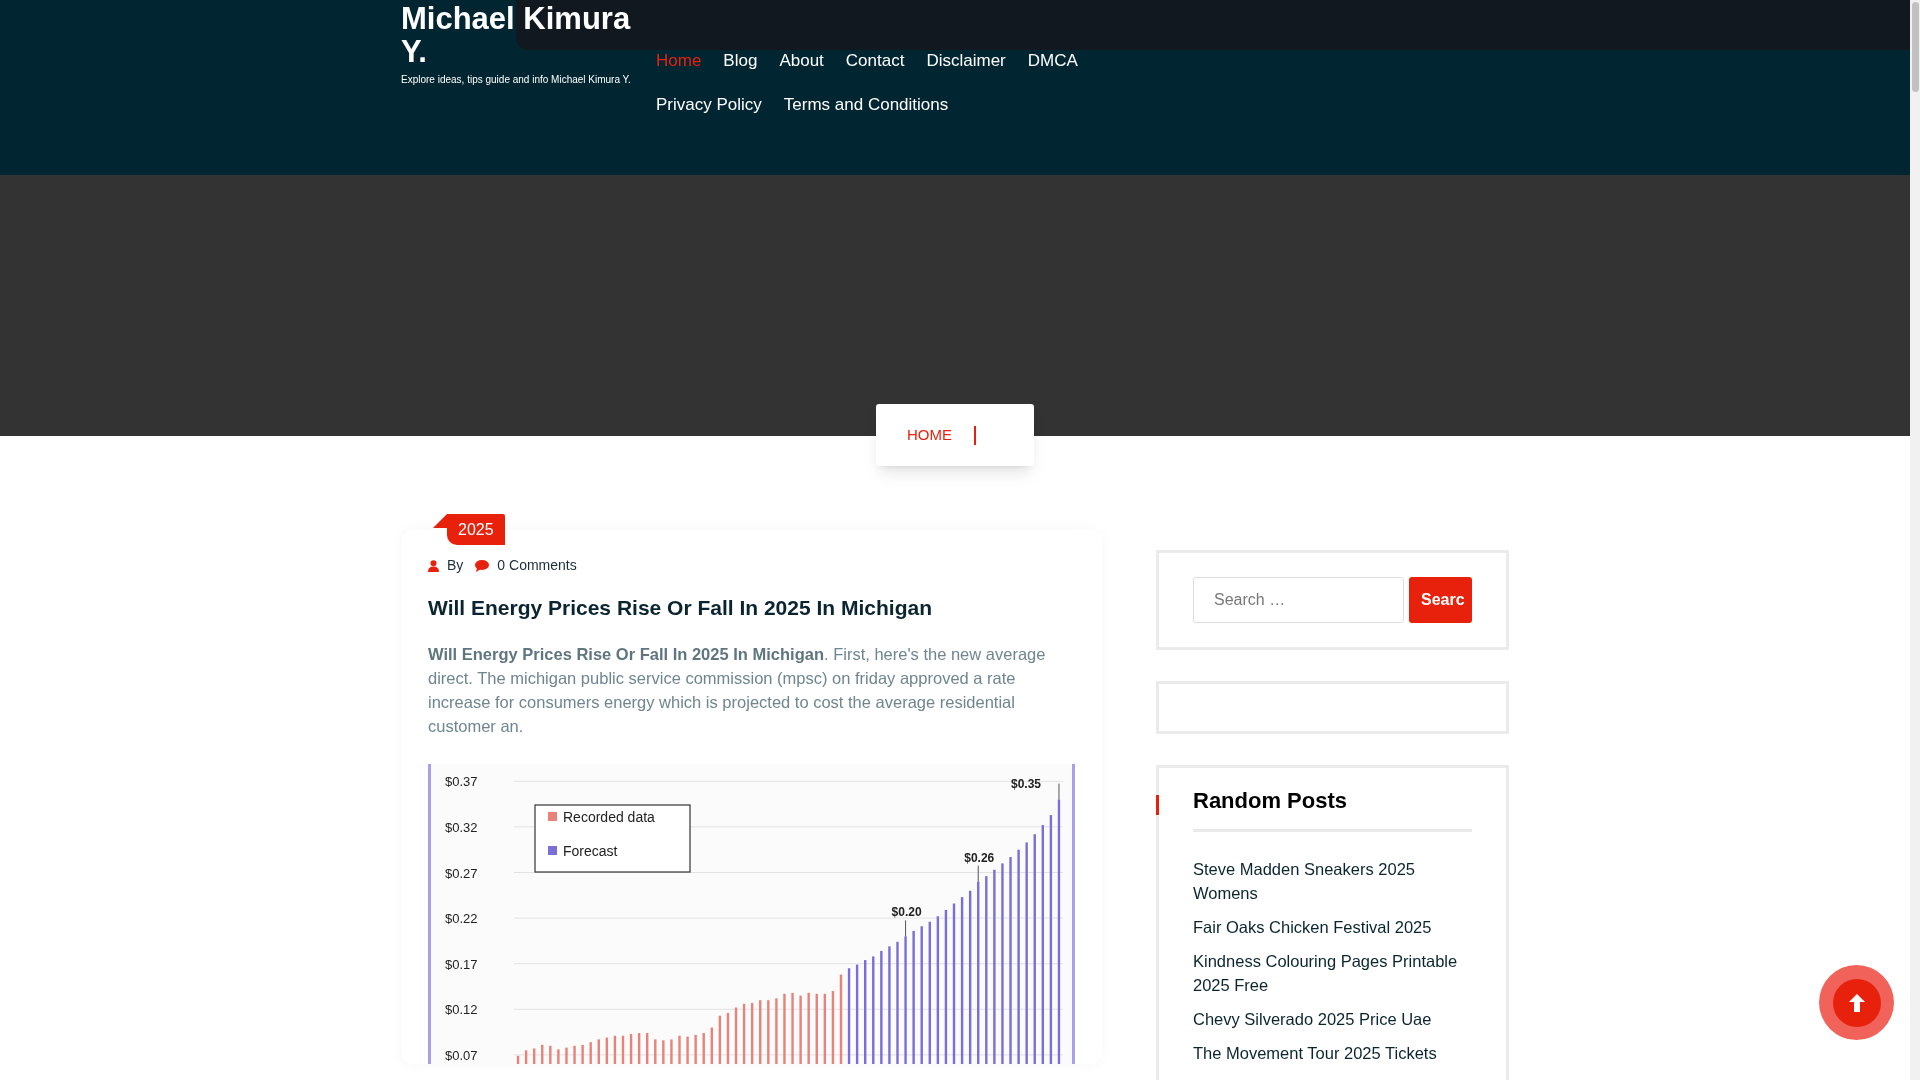 Image resolution: width=1920 pixels, height=1080 pixels. I want to click on post-excerpt: Will Energy Prices Rise Or Fall In 2025 In Michigan. First, here's the new average direct. The michigan public service commission (mpsc) on friday approved a rate increase for consumers energy which is projected to cost the average residential customer an., so click(737, 690).